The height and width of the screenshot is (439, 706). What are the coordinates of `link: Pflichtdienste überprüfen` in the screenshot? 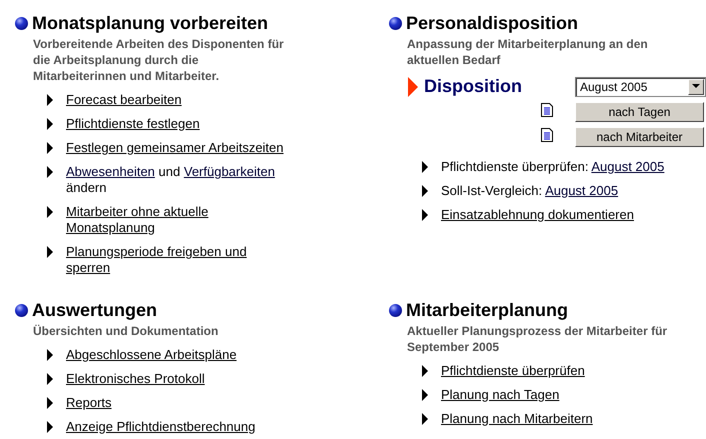 It's located at (571, 371).